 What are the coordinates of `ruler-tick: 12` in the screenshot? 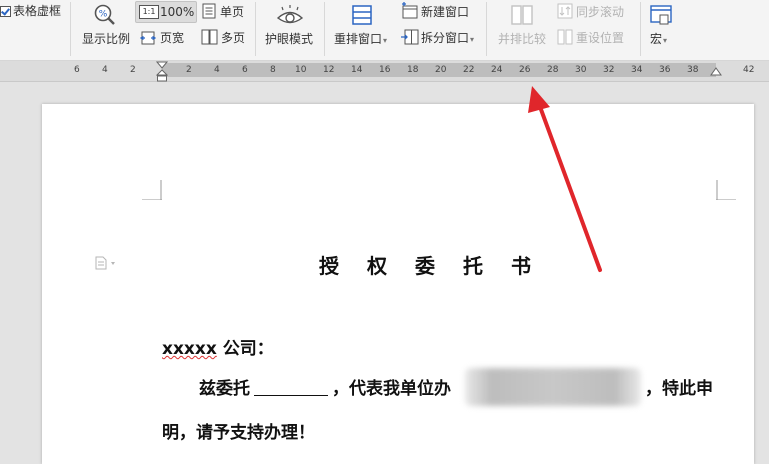 It's located at (329, 70).